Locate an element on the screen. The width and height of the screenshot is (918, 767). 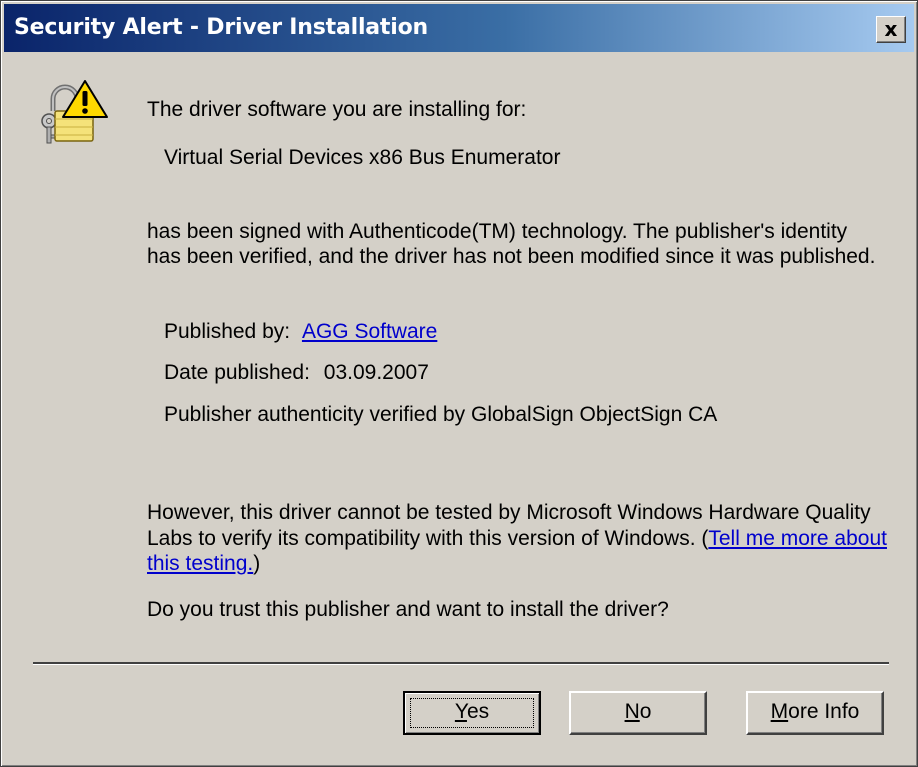
more-info-label: ore Info is located at coordinates (824, 711).